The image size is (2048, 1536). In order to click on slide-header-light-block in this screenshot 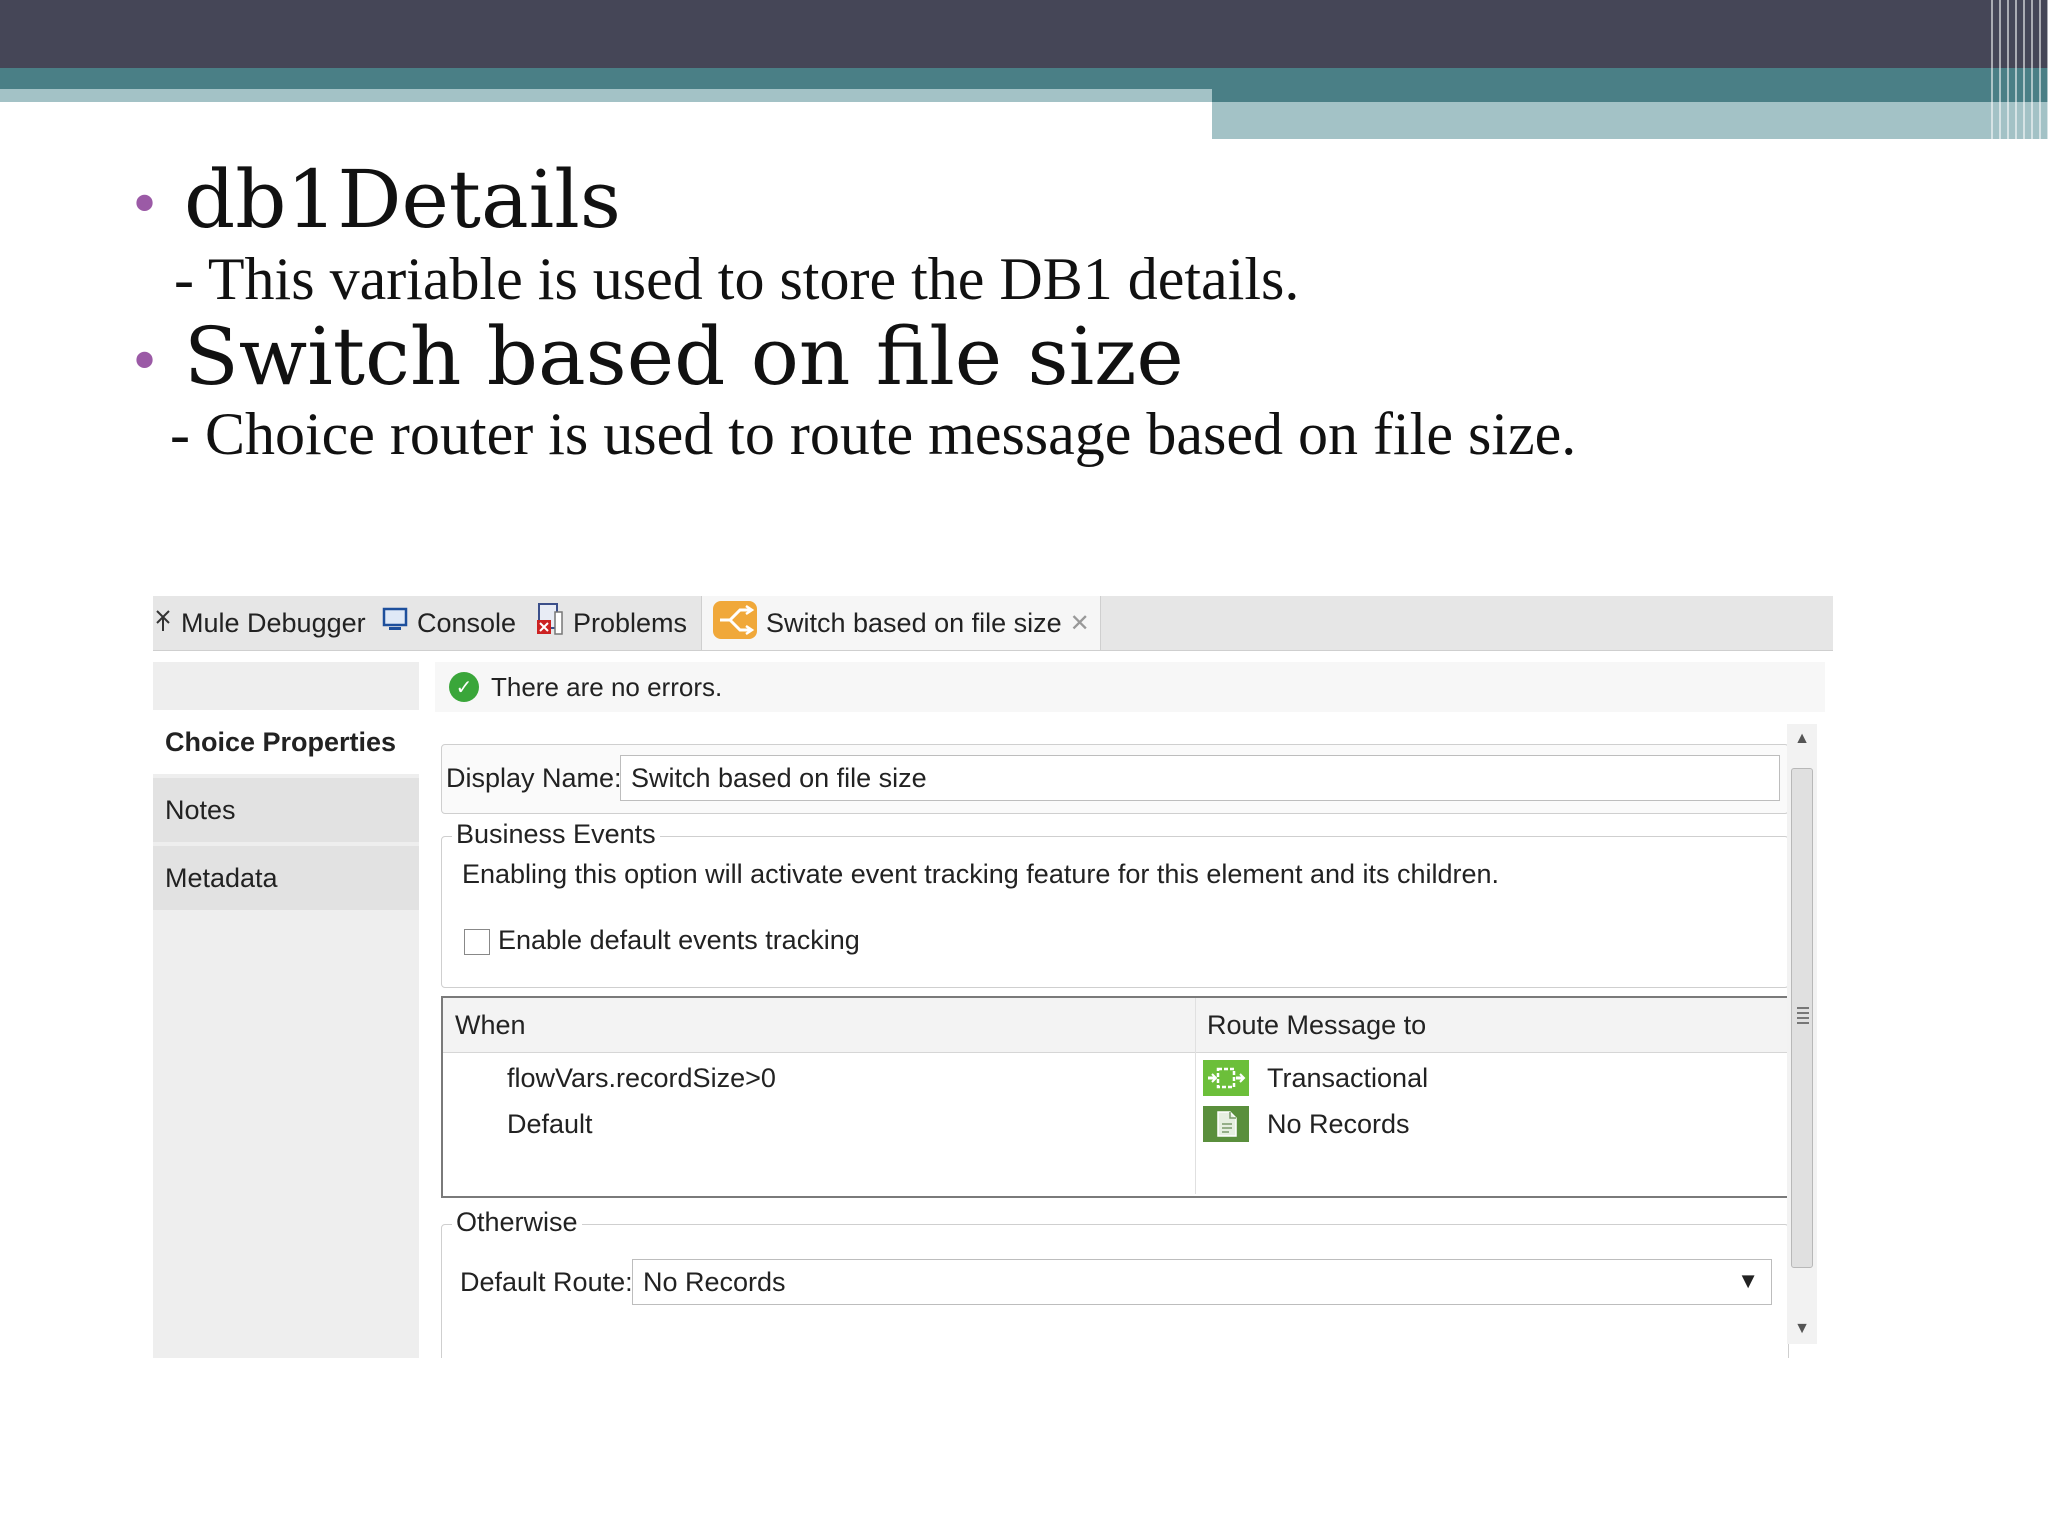, I will do `click(1630, 120)`.